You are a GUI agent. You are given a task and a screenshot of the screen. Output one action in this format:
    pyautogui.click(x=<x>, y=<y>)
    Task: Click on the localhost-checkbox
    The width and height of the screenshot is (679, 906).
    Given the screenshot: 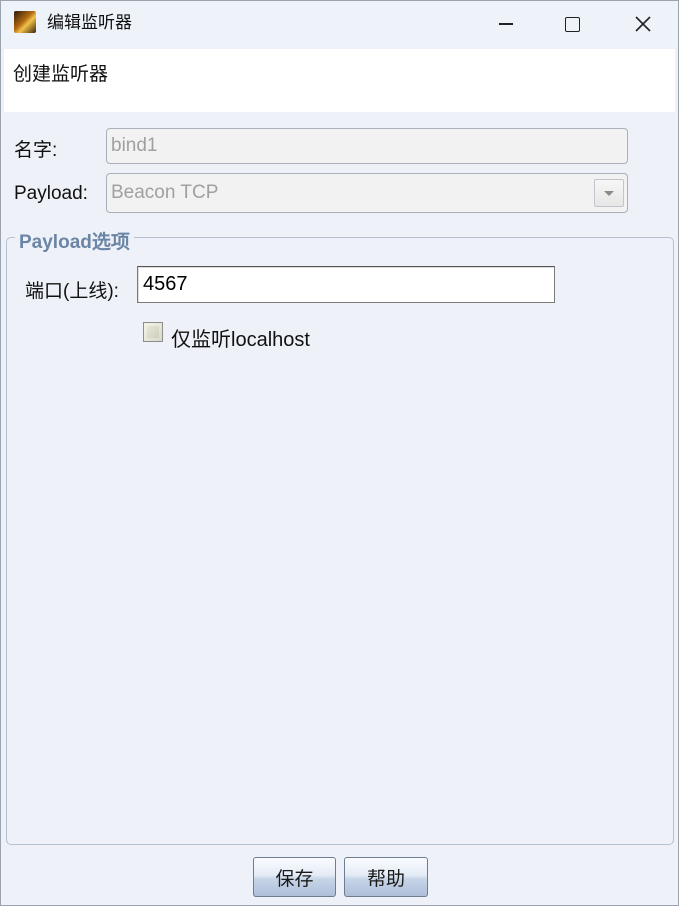 What is the action you would take?
    pyautogui.click(x=153, y=332)
    